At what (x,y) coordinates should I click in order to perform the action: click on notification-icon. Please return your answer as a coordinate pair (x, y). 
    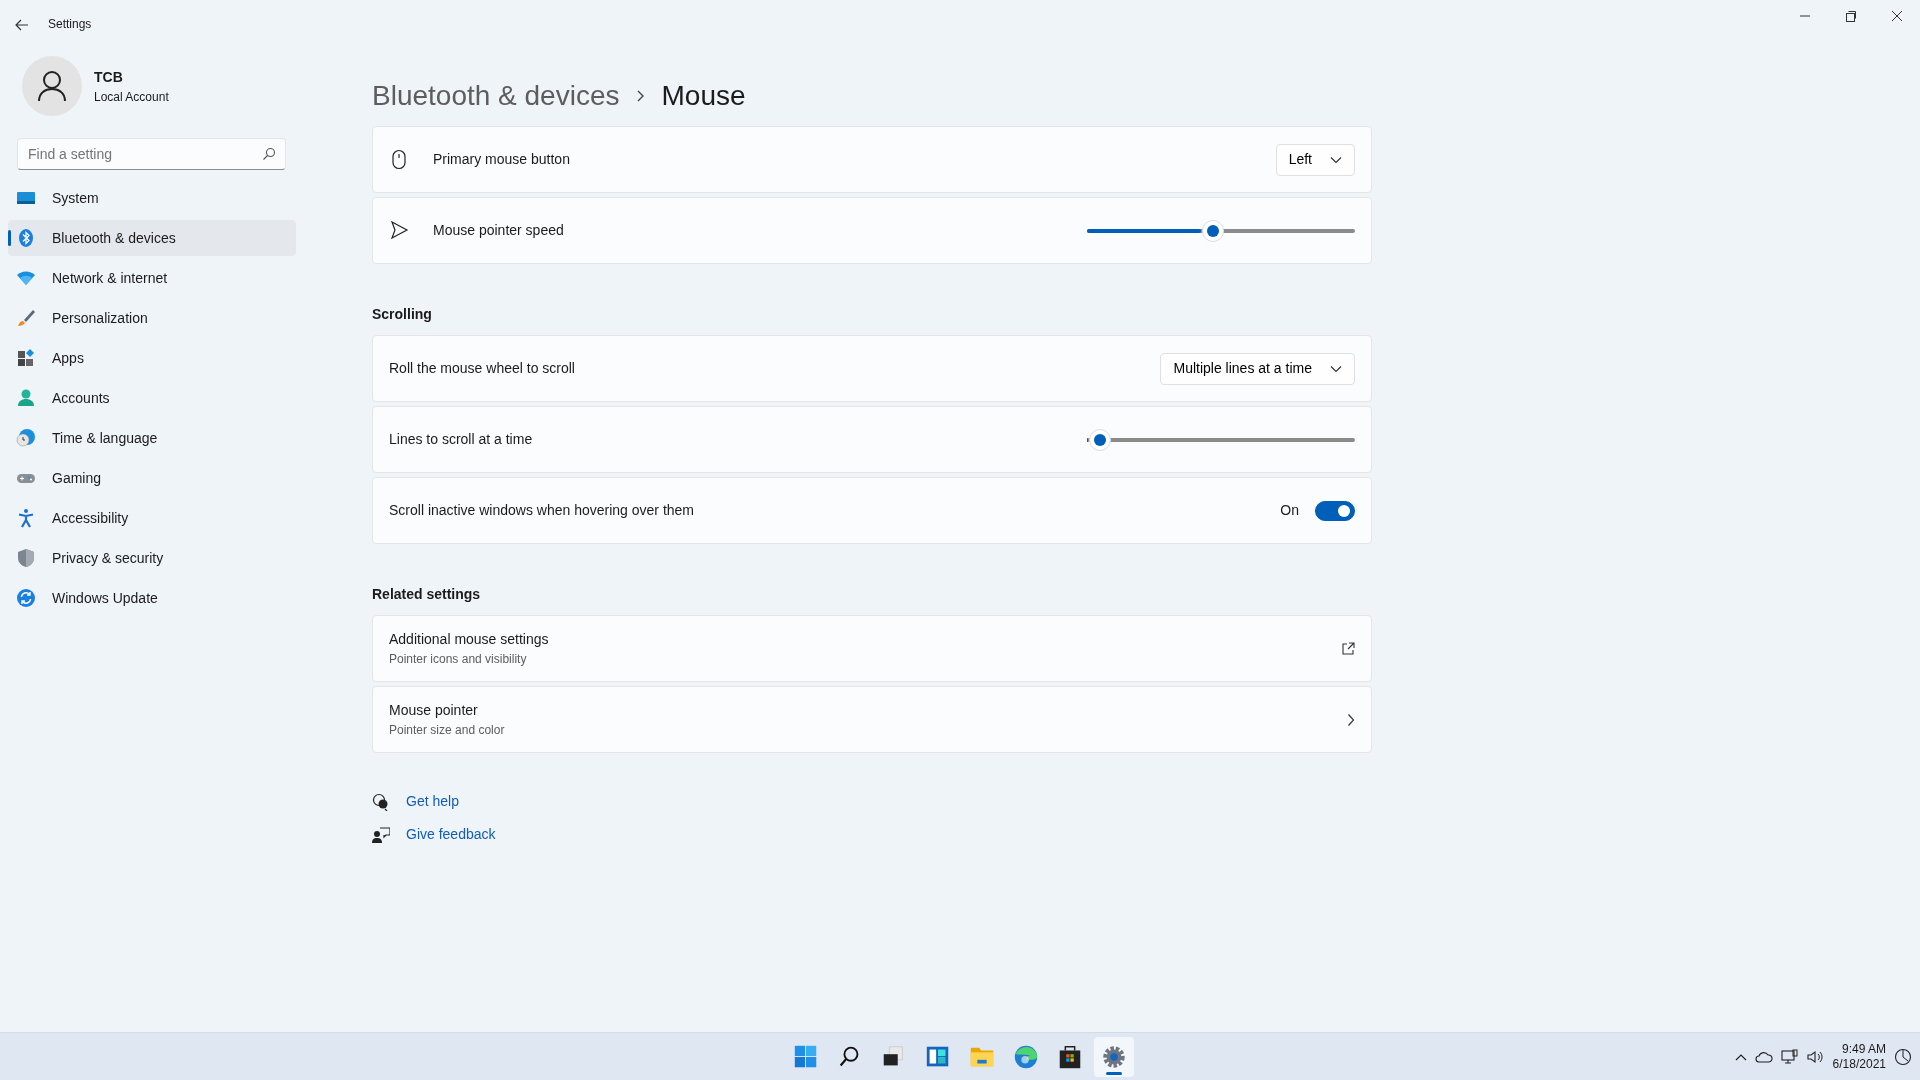
    Looking at the image, I should click on (1903, 1056).